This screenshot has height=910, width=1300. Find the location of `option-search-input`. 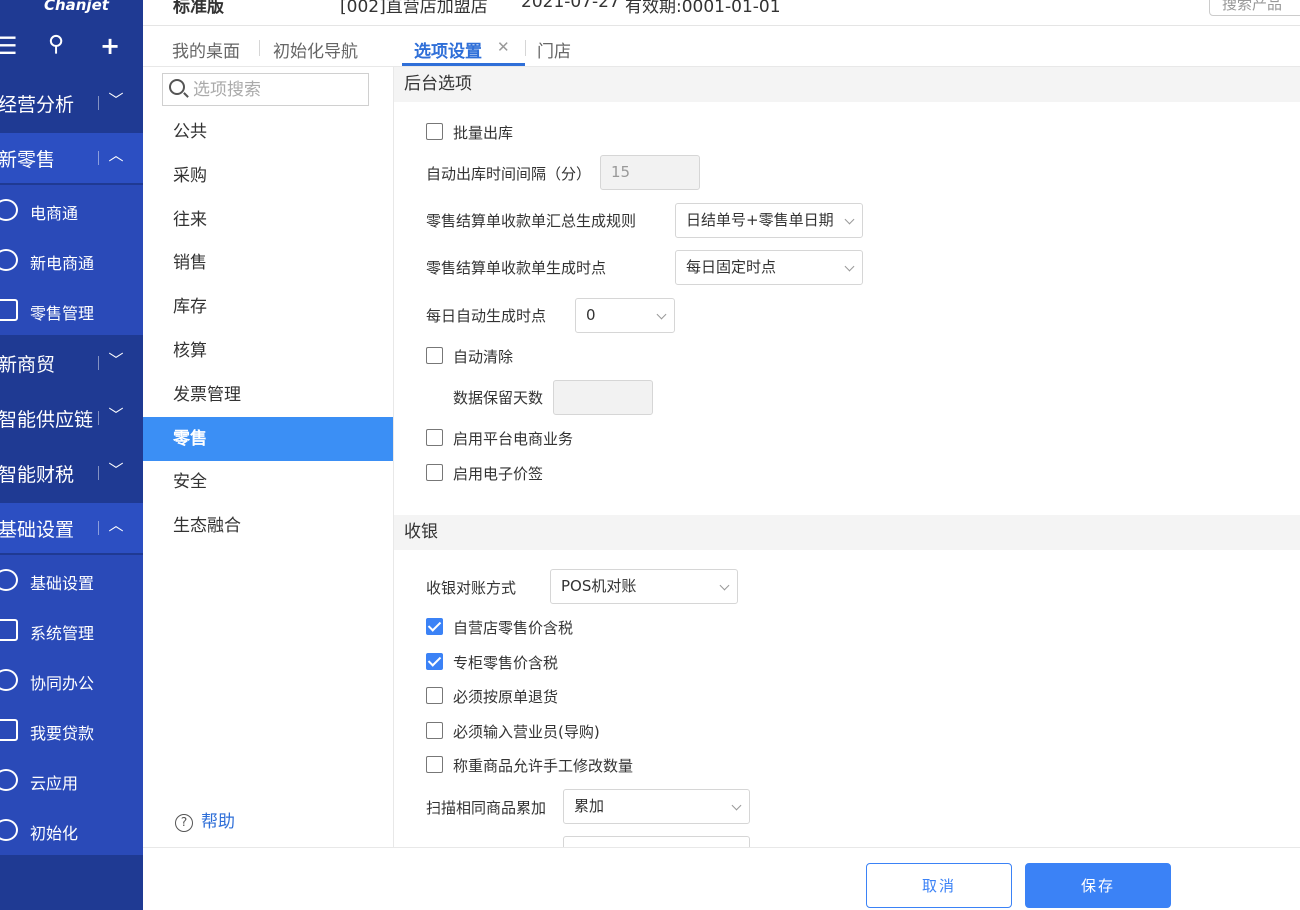

option-search-input is located at coordinates (278, 89).